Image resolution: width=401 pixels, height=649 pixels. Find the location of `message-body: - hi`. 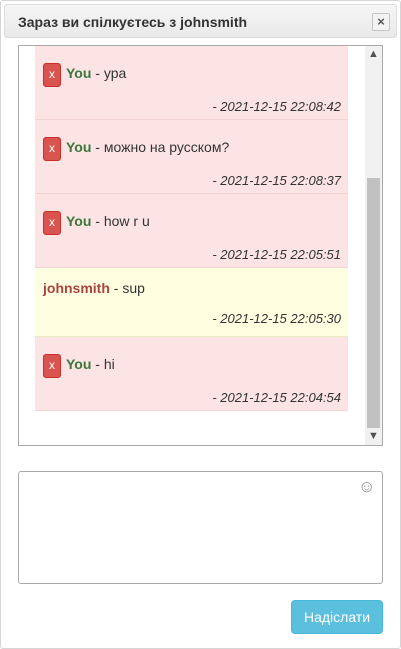

message-body: - hi is located at coordinates (103, 364).